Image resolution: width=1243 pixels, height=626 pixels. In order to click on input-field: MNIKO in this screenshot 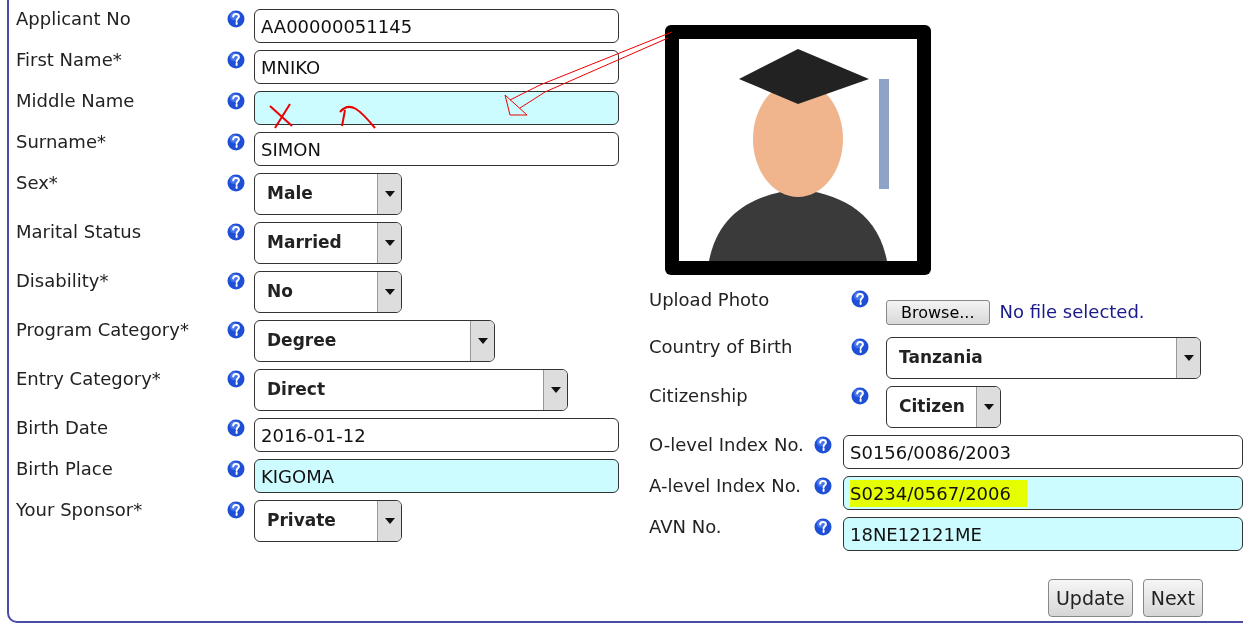, I will do `click(436, 67)`.